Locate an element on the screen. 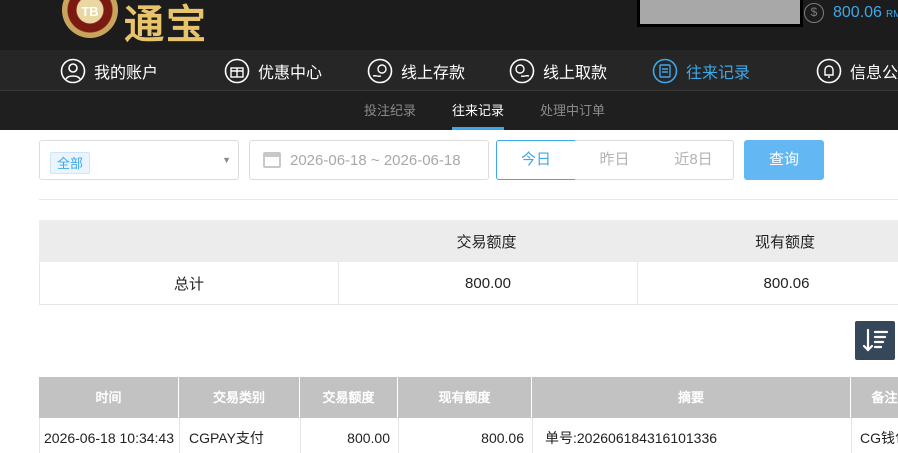 The height and width of the screenshot is (453, 898). tab-bet-records: 投注纪录 is located at coordinates (390, 110).